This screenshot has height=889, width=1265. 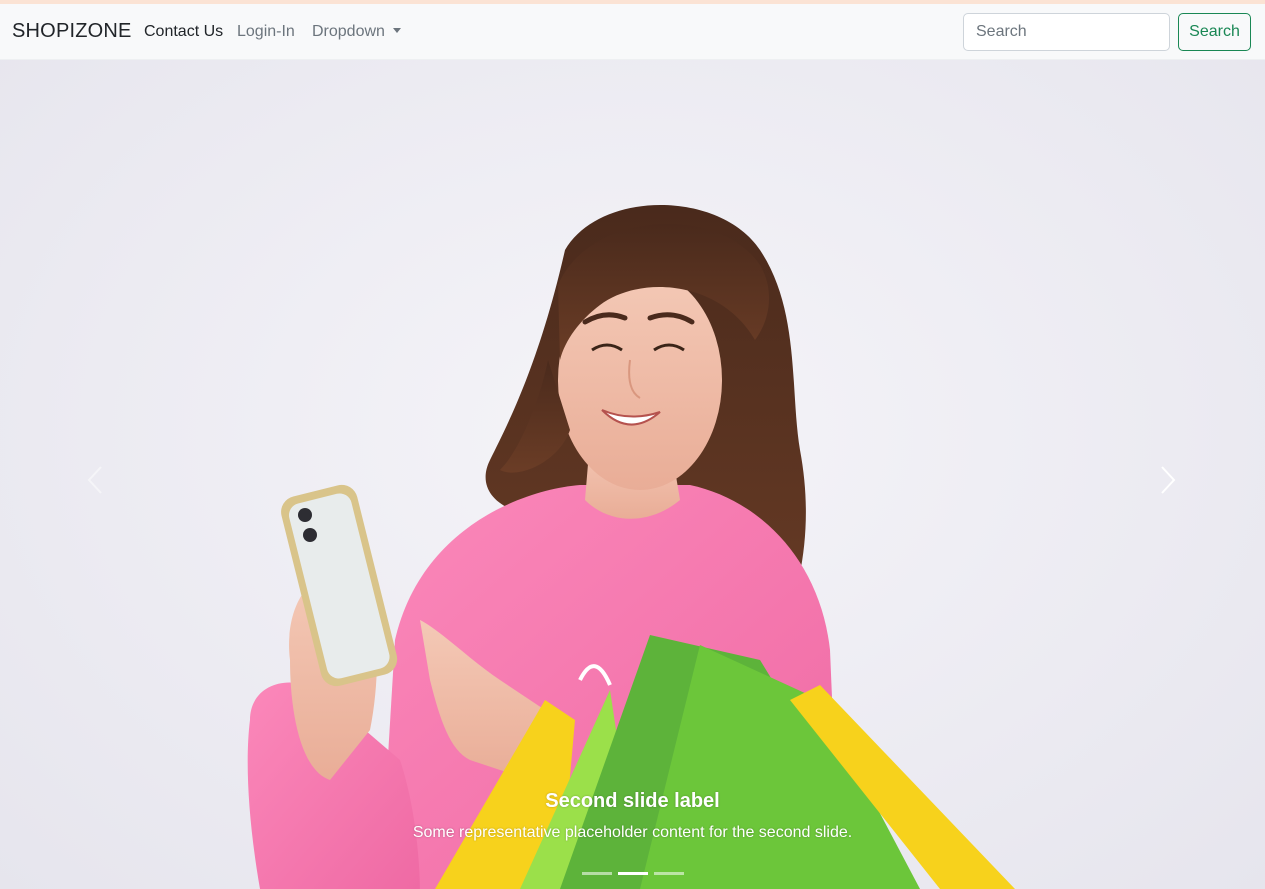 I want to click on chevron-left-icon, so click(x=94, y=480).